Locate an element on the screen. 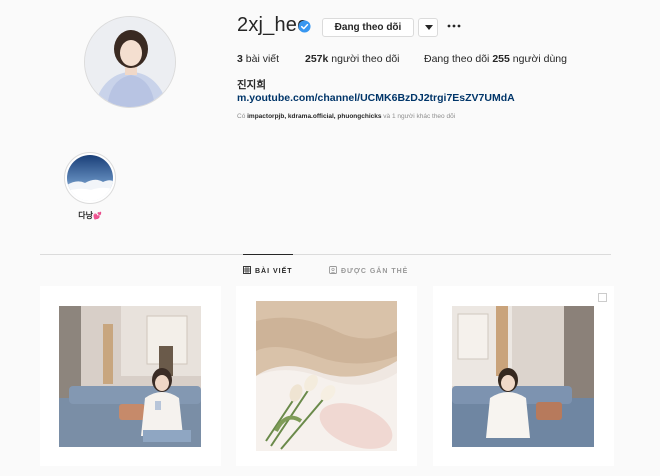 The height and width of the screenshot is (476, 660). story-highlight-cover is located at coordinates (90, 178).